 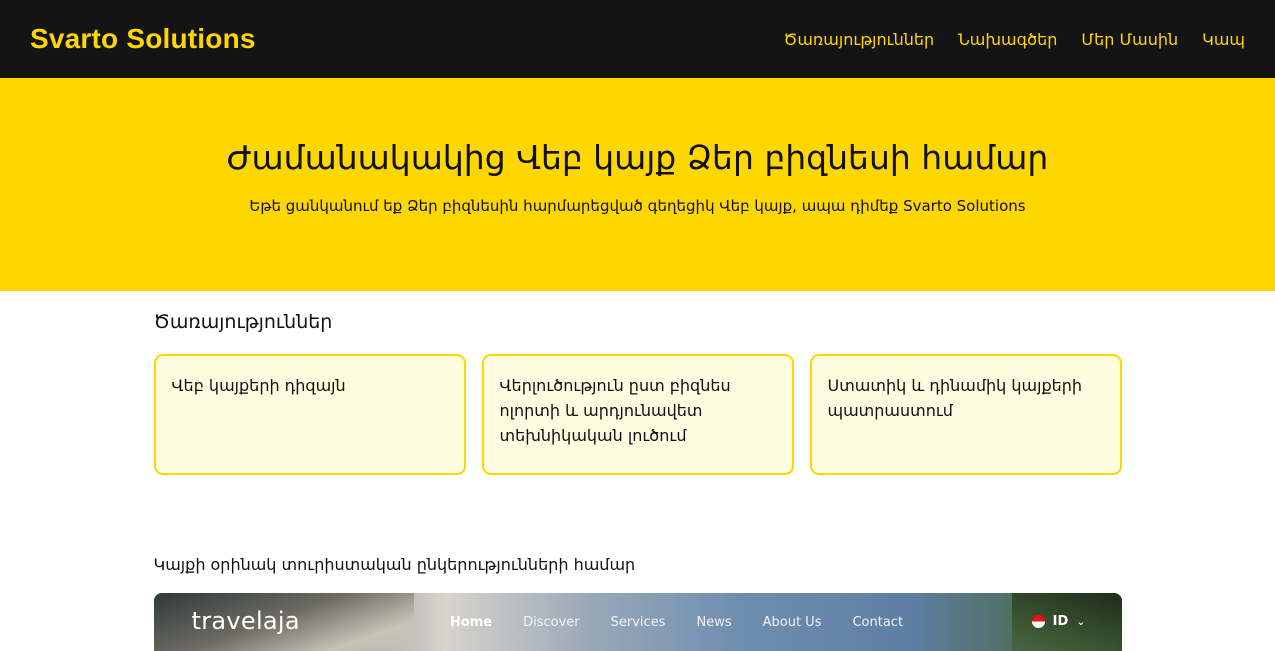 What do you see at coordinates (965, 414) in the screenshot?
I see `service-card-development: Ստատիկ և դինամիկ կայքերի պատրաստում` at bounding box center [965, 414].